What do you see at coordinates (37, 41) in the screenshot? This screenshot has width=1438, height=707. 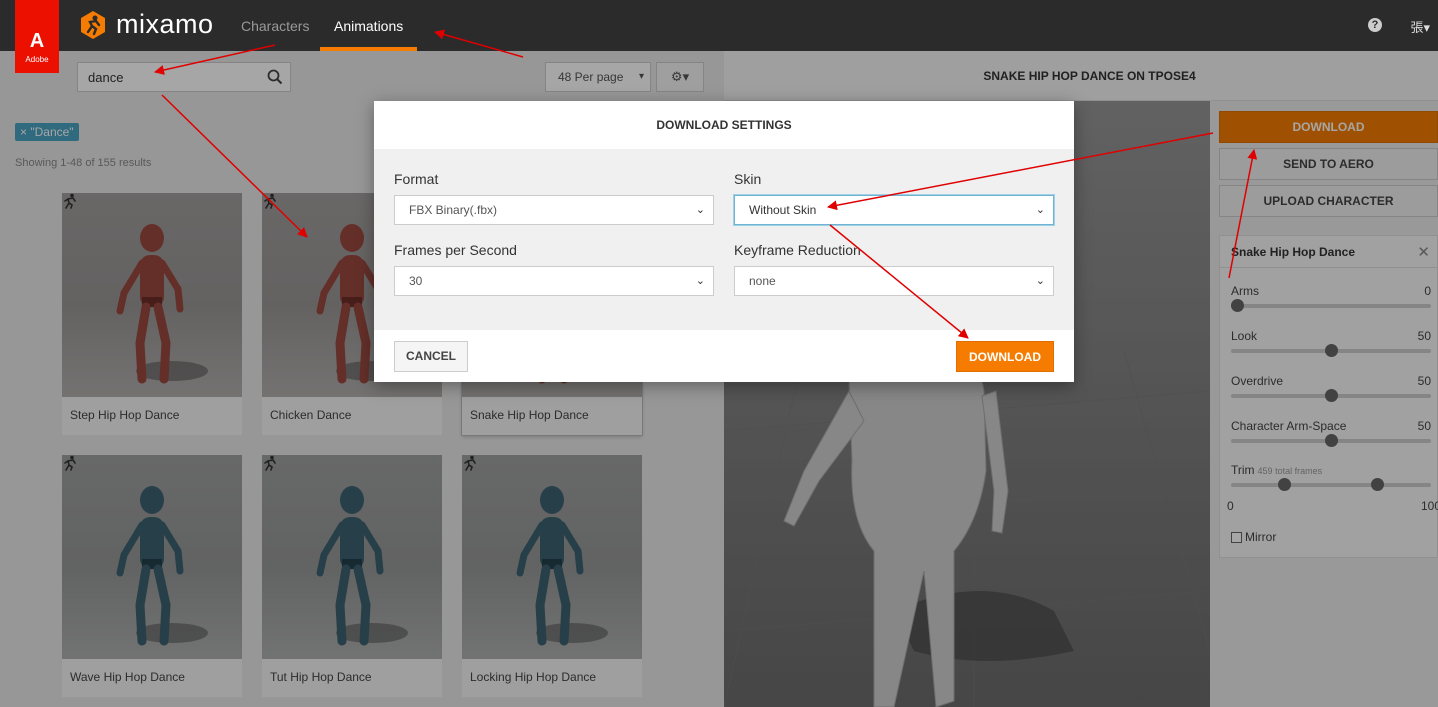 I see `adobe-icon: A` at bounding box center [37, 41].